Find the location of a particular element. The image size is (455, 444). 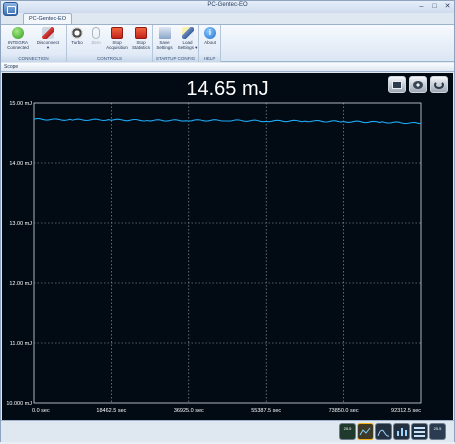

button-label: Connected is located at coordinates (18, 47).